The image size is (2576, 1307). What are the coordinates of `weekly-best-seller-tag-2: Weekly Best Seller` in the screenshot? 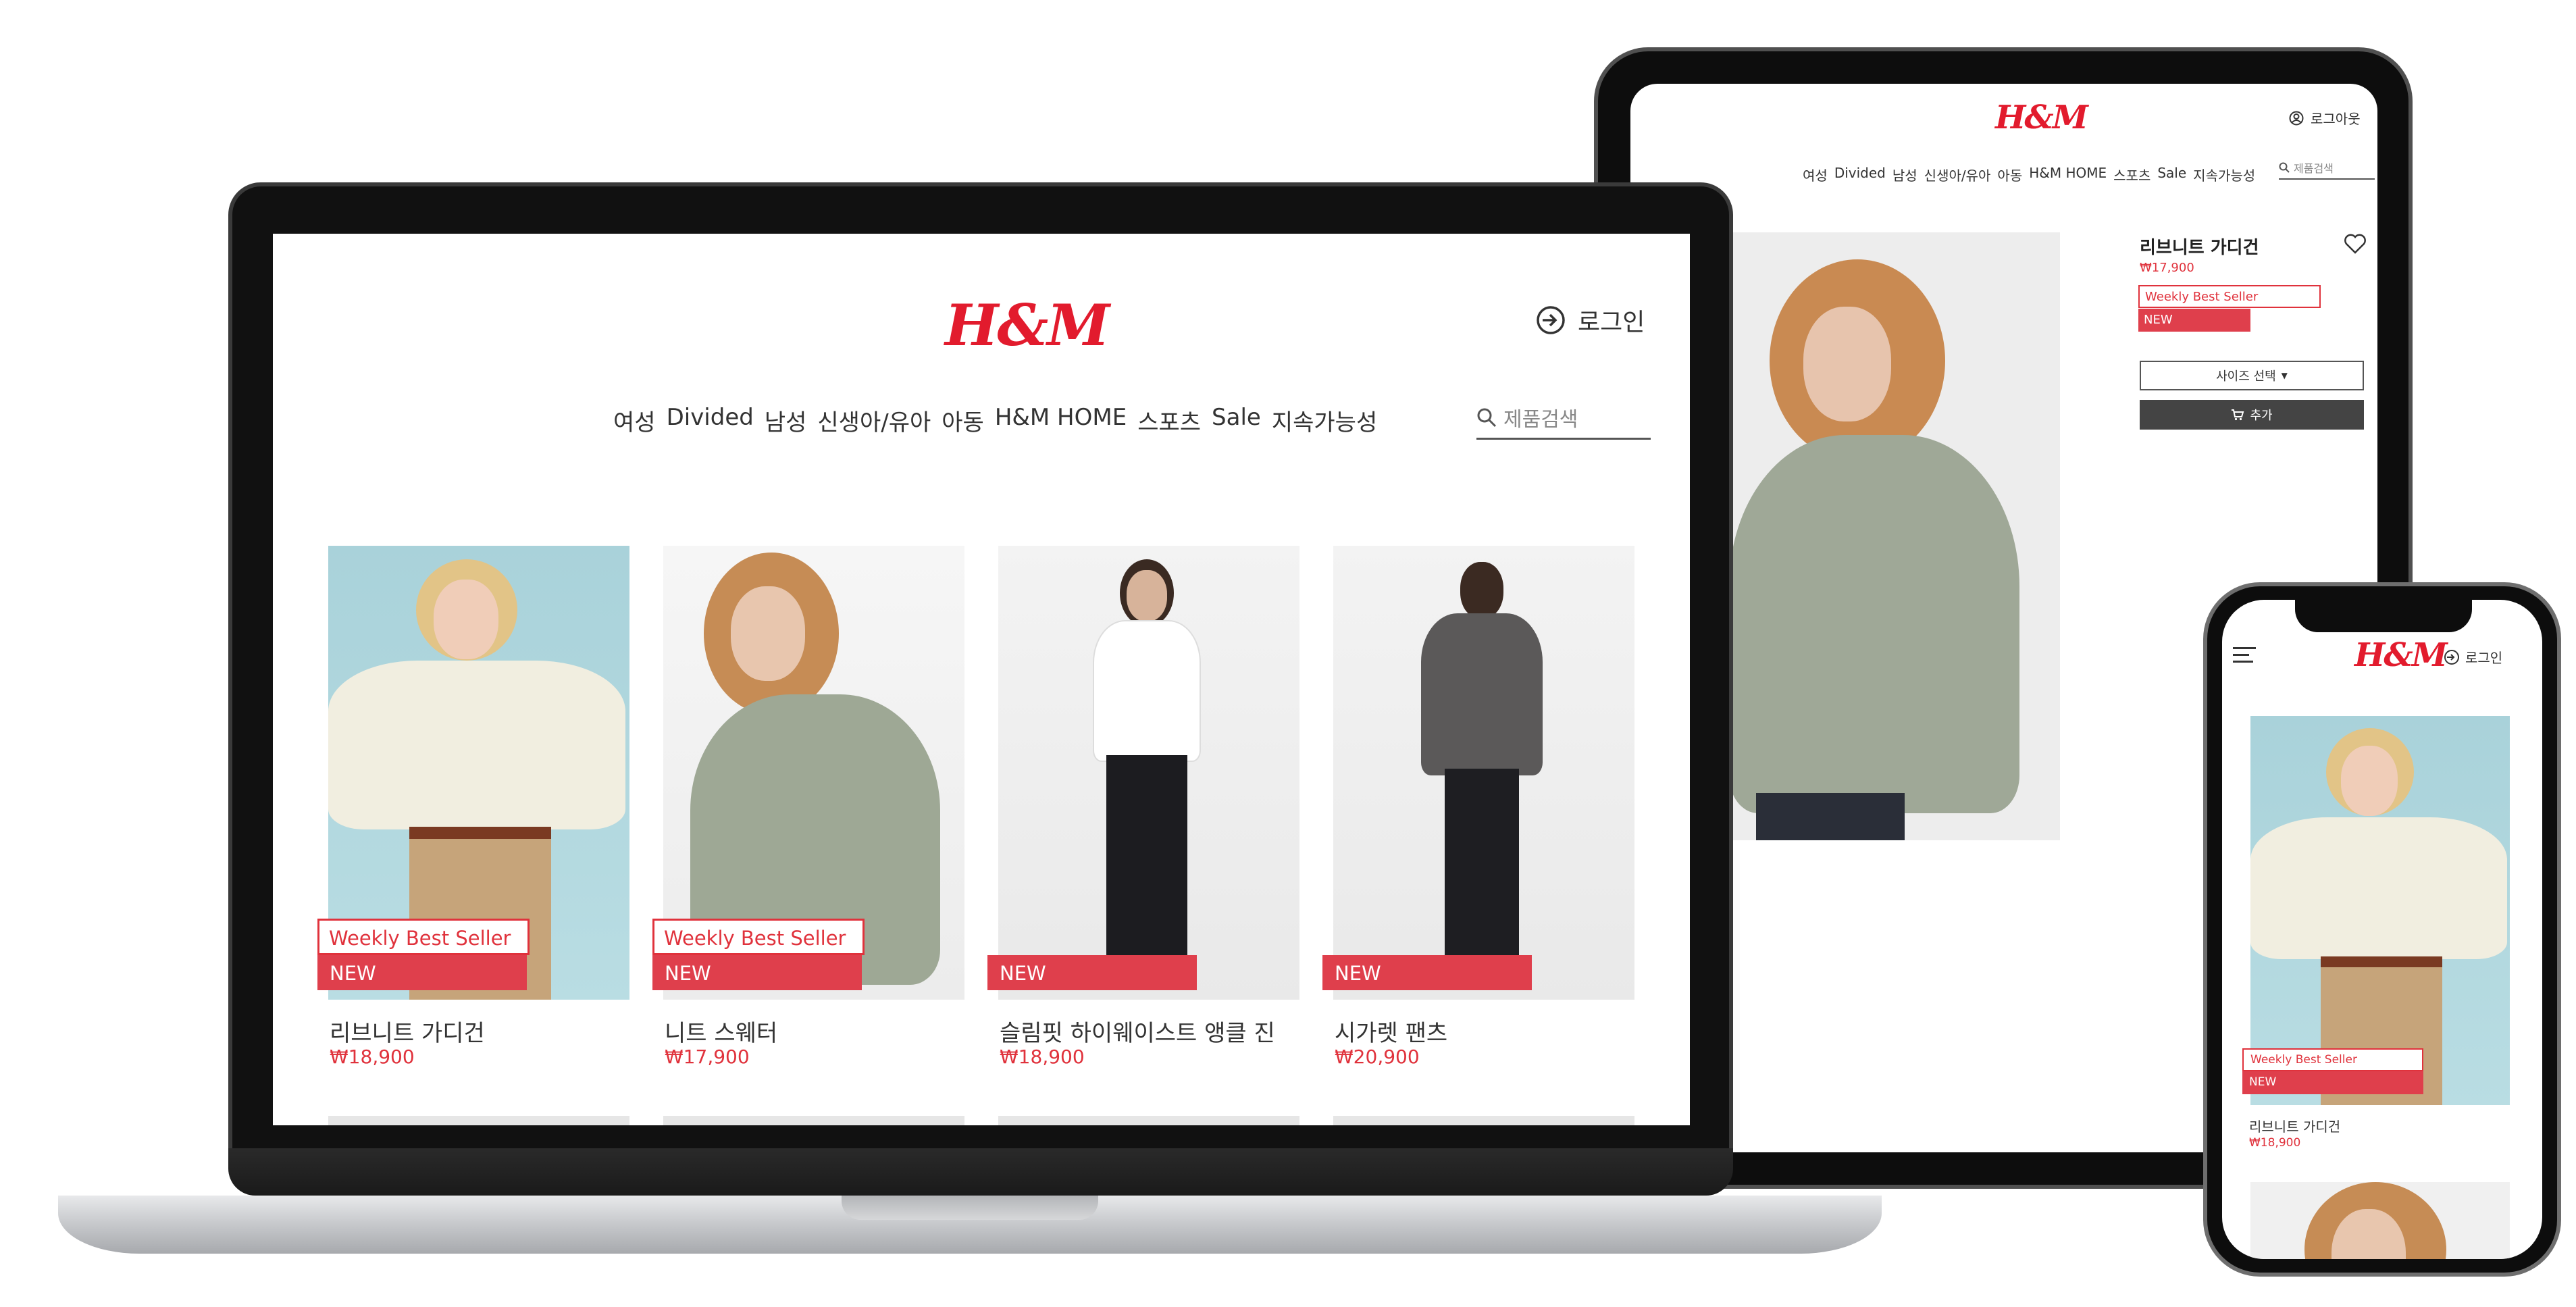 It's located at (758, 937).